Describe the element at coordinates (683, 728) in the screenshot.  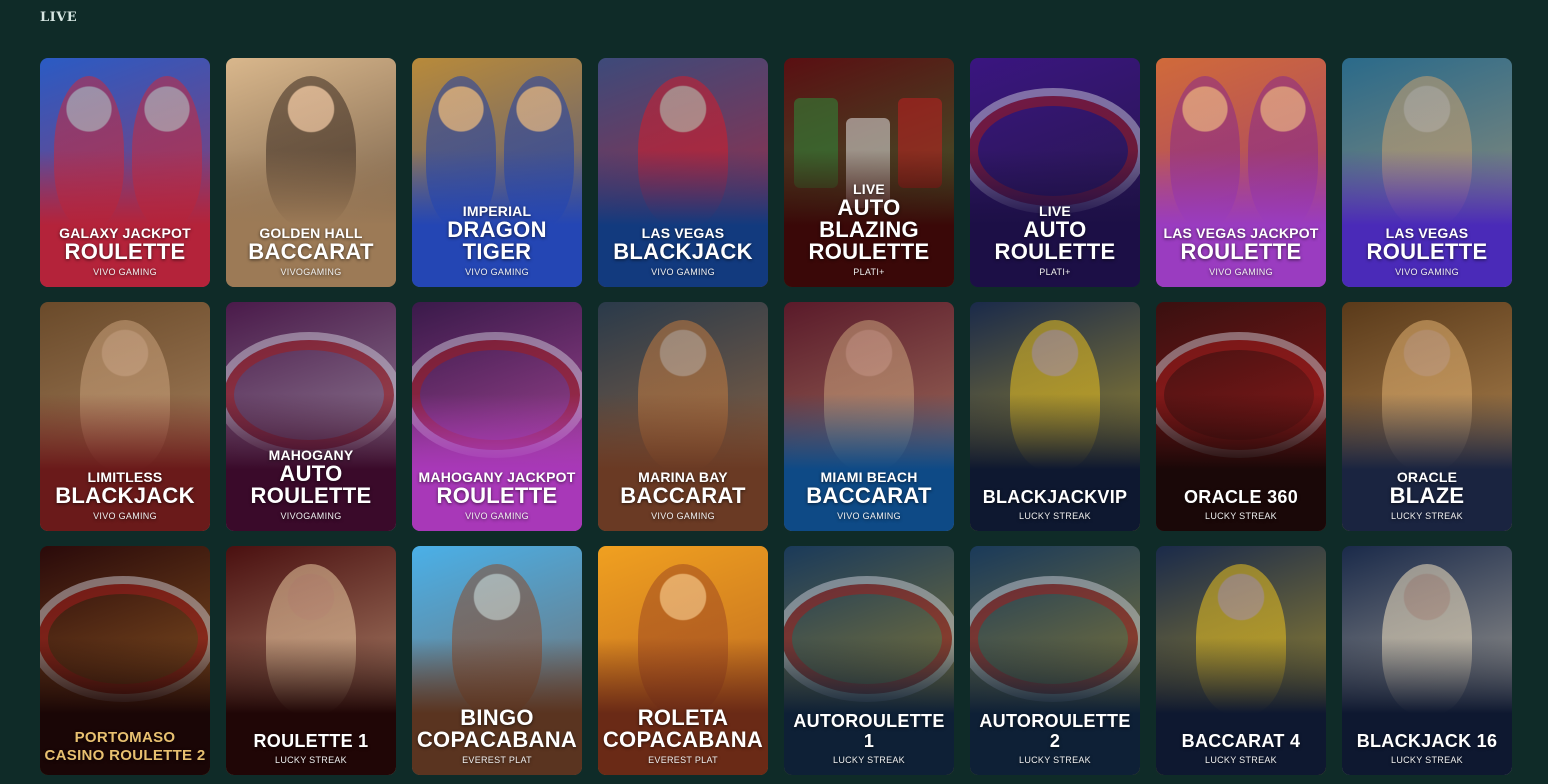
I see `game-title: ROLETA COPACABANA` at that location.